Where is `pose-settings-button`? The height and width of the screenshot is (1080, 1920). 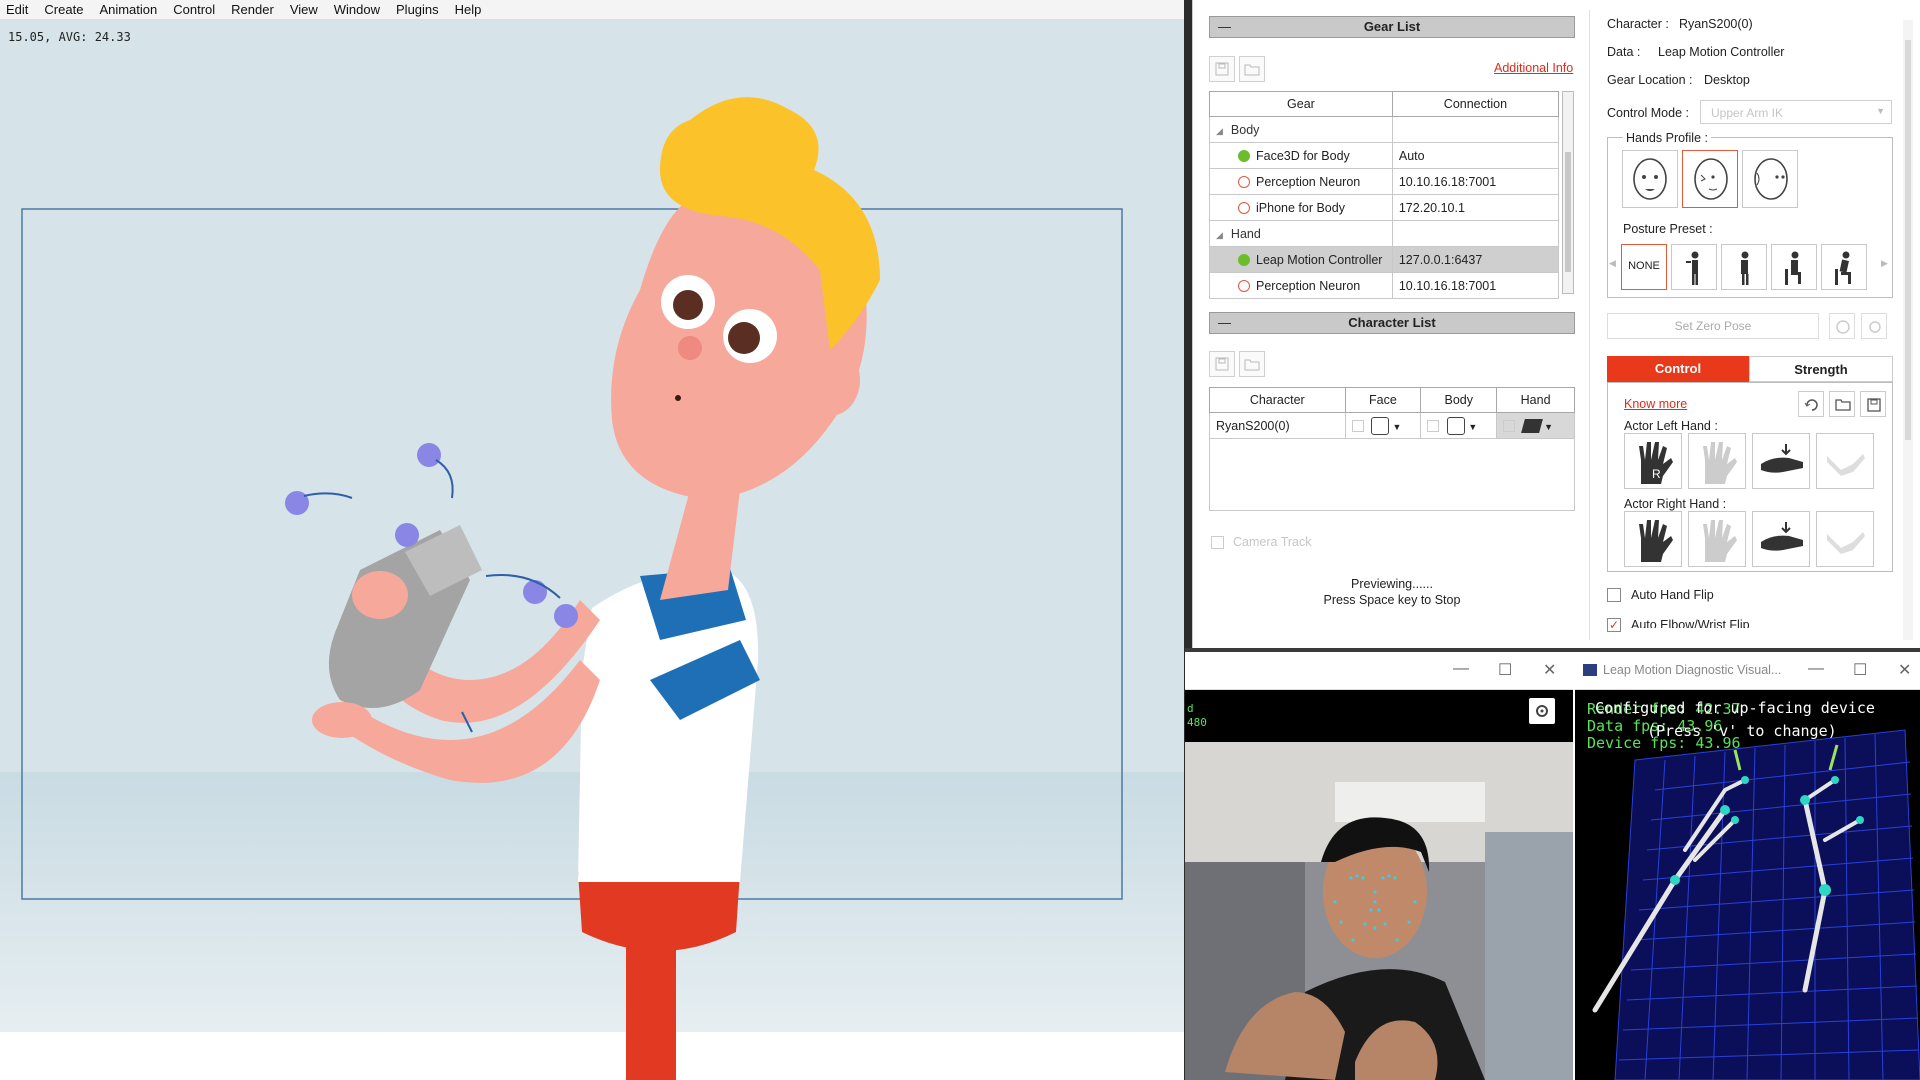 pose-settings-button is located at coordinates (1874, 326).